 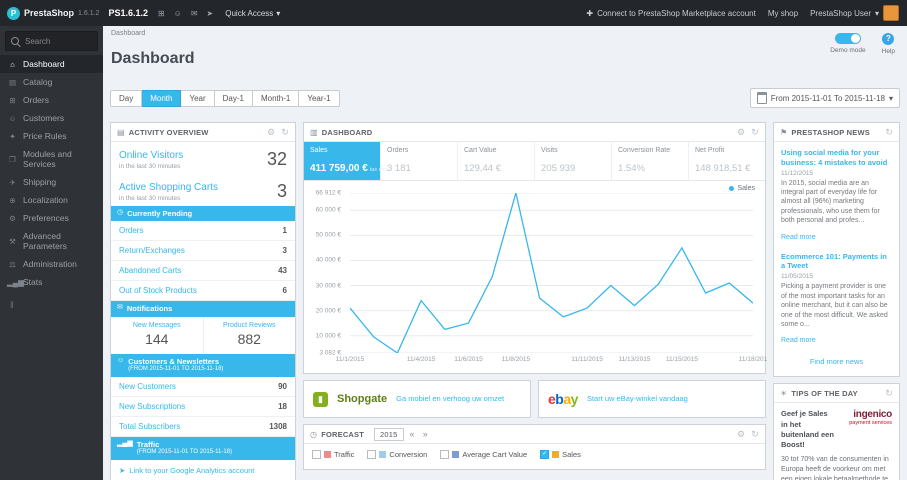 What do you see at coordinates (176, 369) in the screenshot?
I see `customers-newsletters-range: (FROM 2015-11-01 TO 2015-11-18)` at bounding box center [176, 369].